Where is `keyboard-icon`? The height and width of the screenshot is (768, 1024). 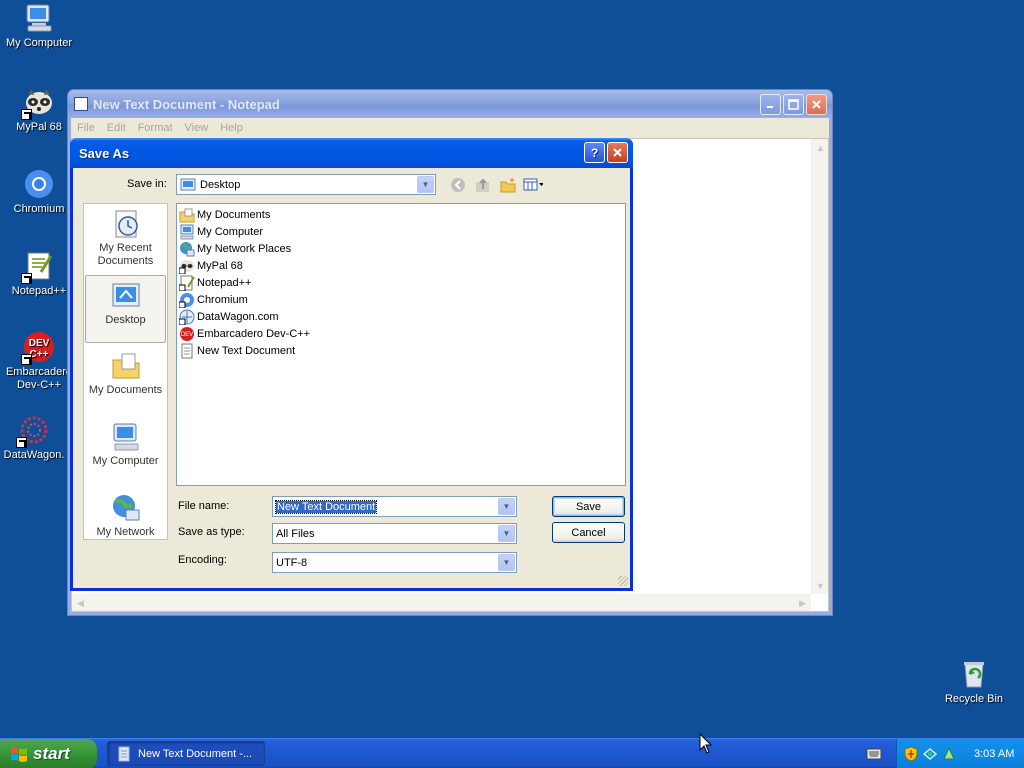 keyboard-icon is located at coordinates (874, 754).